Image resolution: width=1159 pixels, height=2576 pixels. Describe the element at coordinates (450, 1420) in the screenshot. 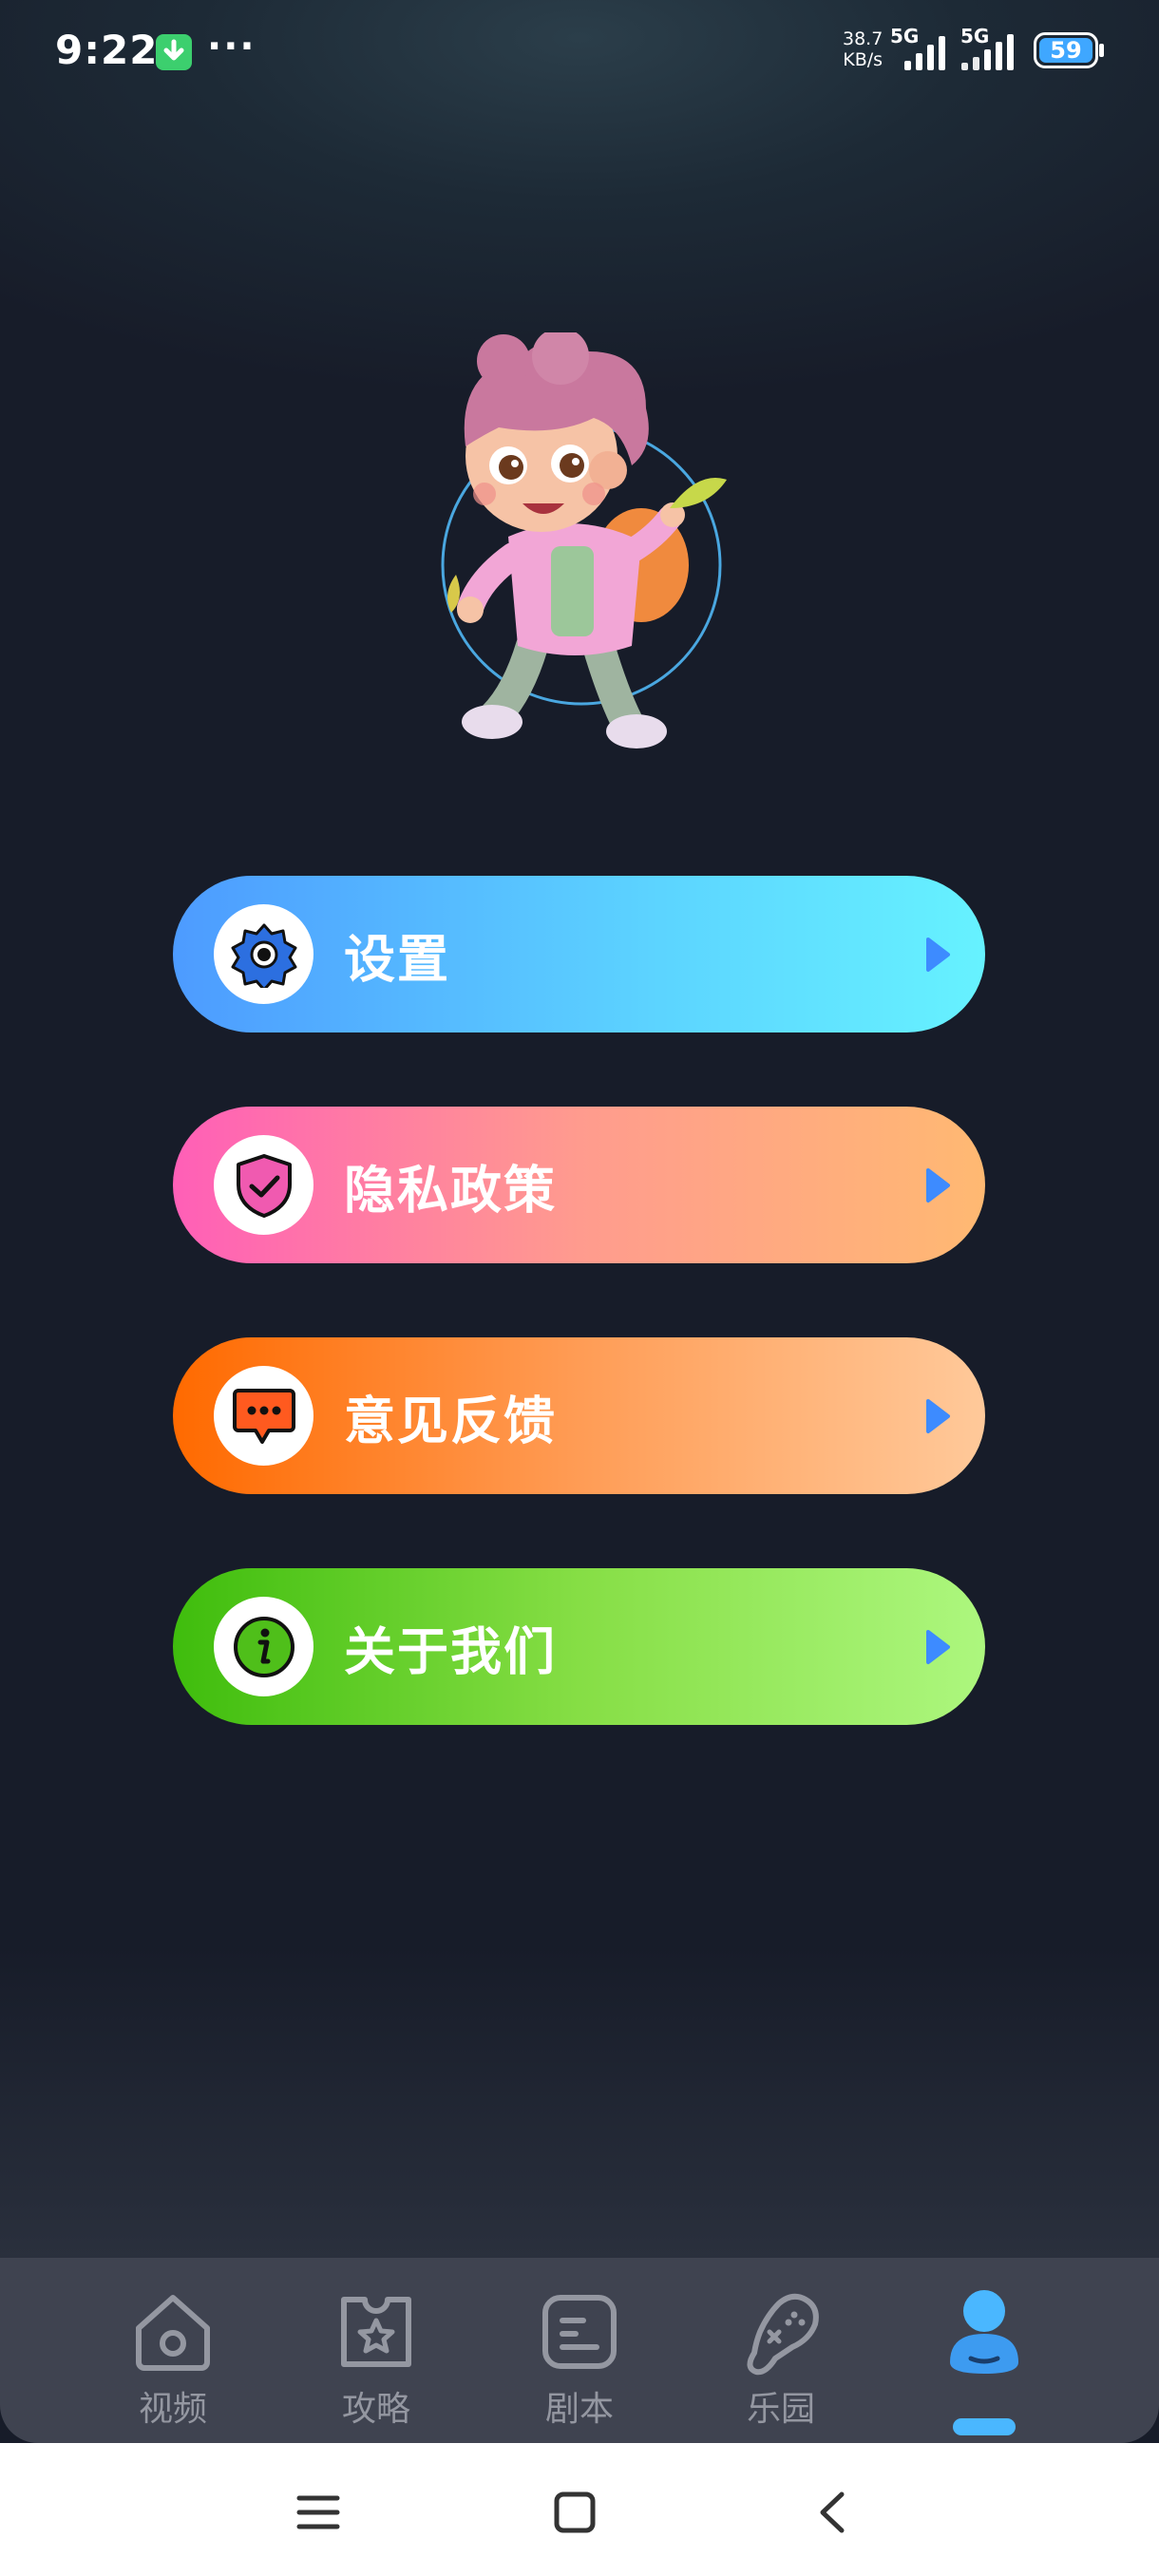

I see `feedback-label: 意见反馈` at that location.